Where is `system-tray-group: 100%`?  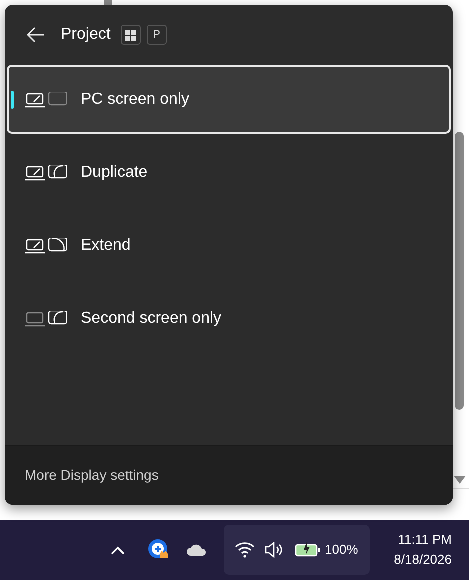 system-tray-group: 100% is located at coordinates (297, 550).